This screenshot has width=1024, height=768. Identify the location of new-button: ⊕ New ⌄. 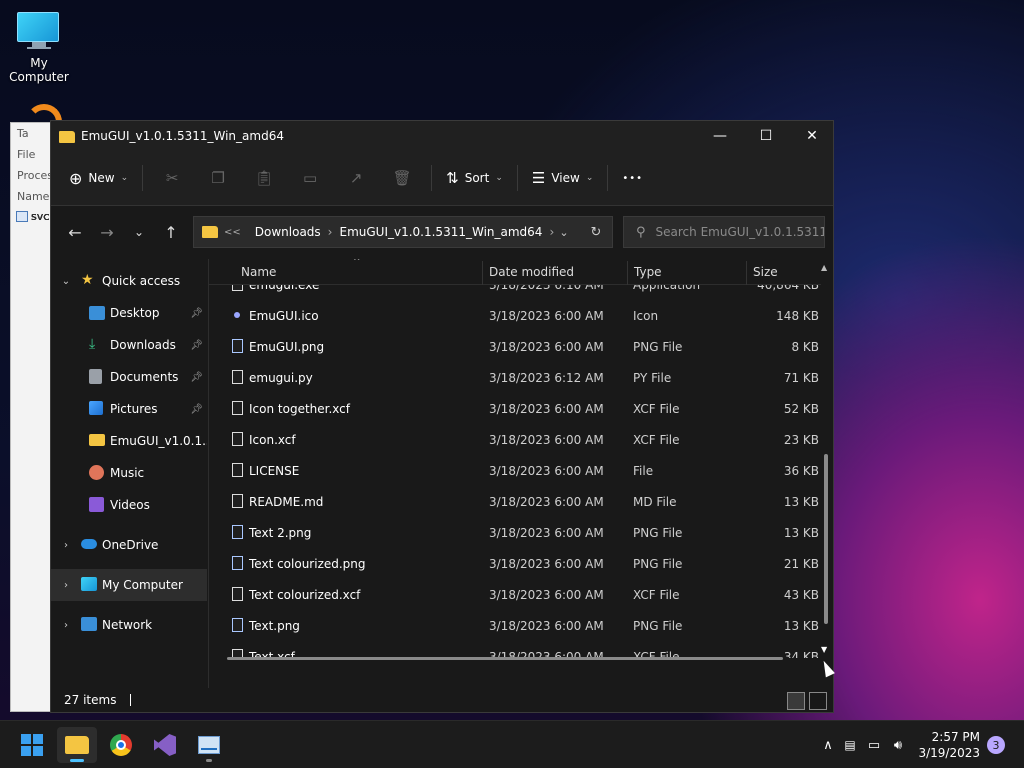
(98, 178).